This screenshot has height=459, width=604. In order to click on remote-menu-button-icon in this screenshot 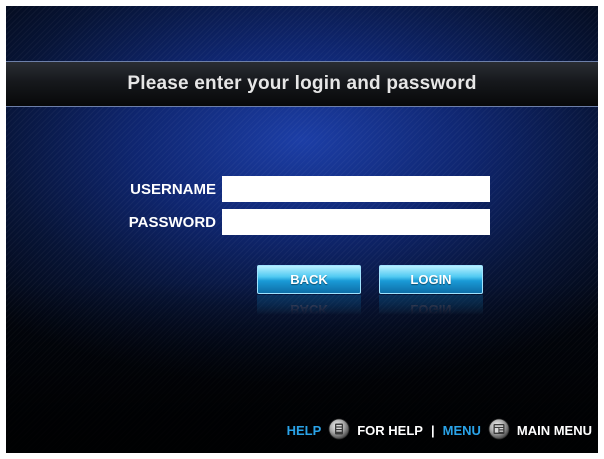, I will do `click(499, 430)`.